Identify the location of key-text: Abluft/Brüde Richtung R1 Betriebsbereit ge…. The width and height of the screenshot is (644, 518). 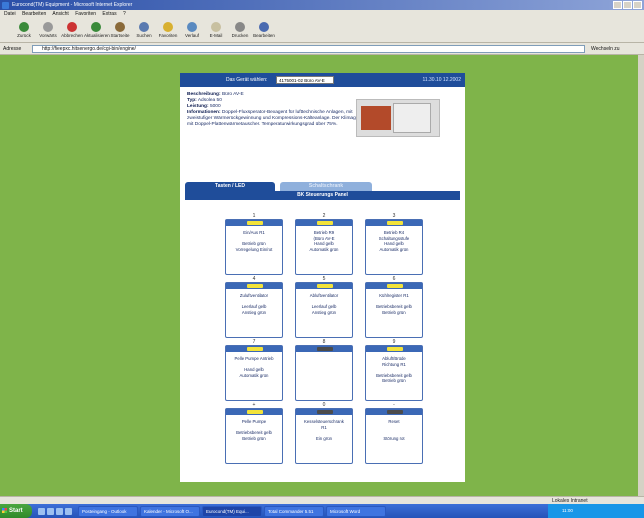
(394, 370).